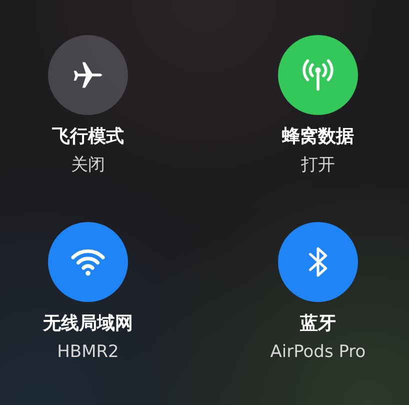  I want to click on bluetooth-icon, so click(318, 262).